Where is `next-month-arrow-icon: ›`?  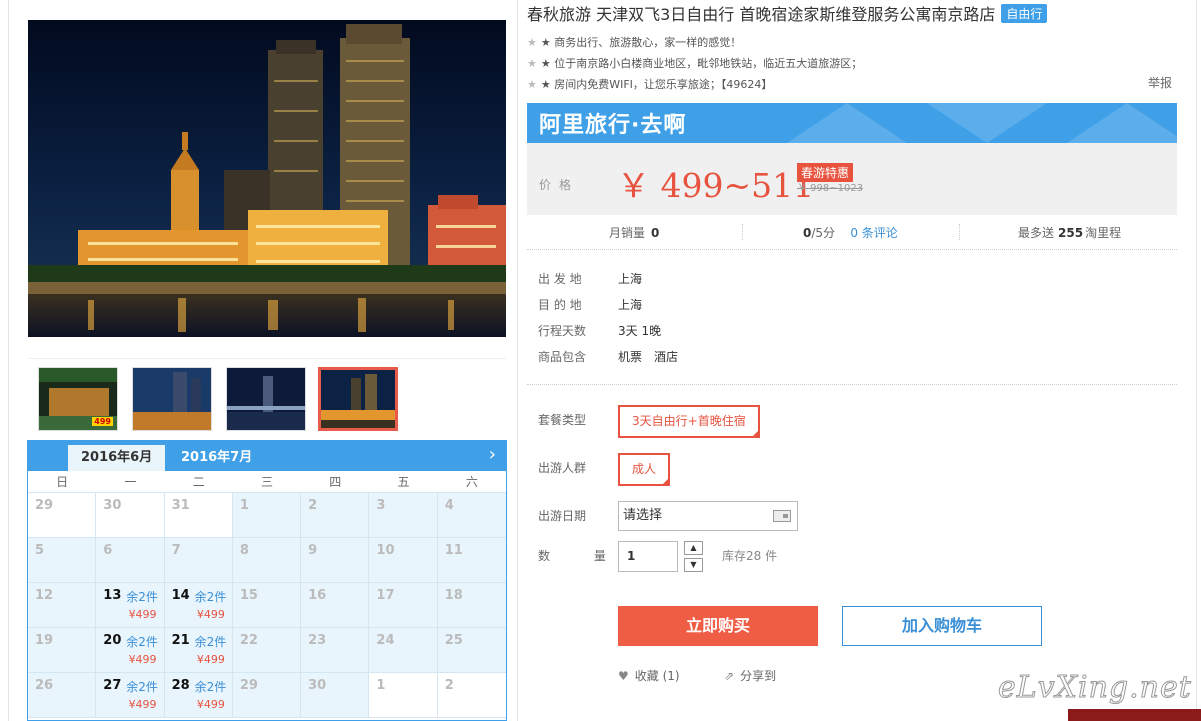
next-month-arrow-icon: › is located at coordinates (492, 455).